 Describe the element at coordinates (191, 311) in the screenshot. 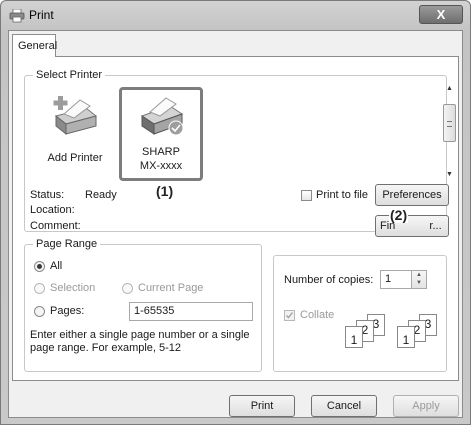

I see `pages-input: 1-65535` at that location.